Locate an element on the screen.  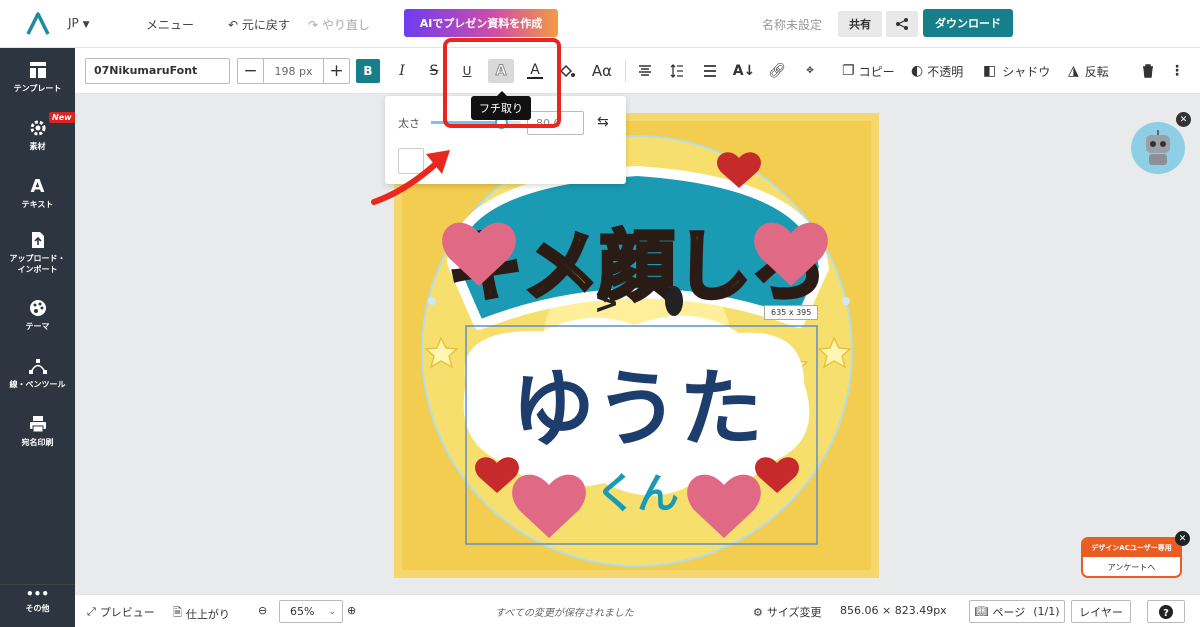
undo-button: ↶ 元に戻す is located at coordinates (259, 24).